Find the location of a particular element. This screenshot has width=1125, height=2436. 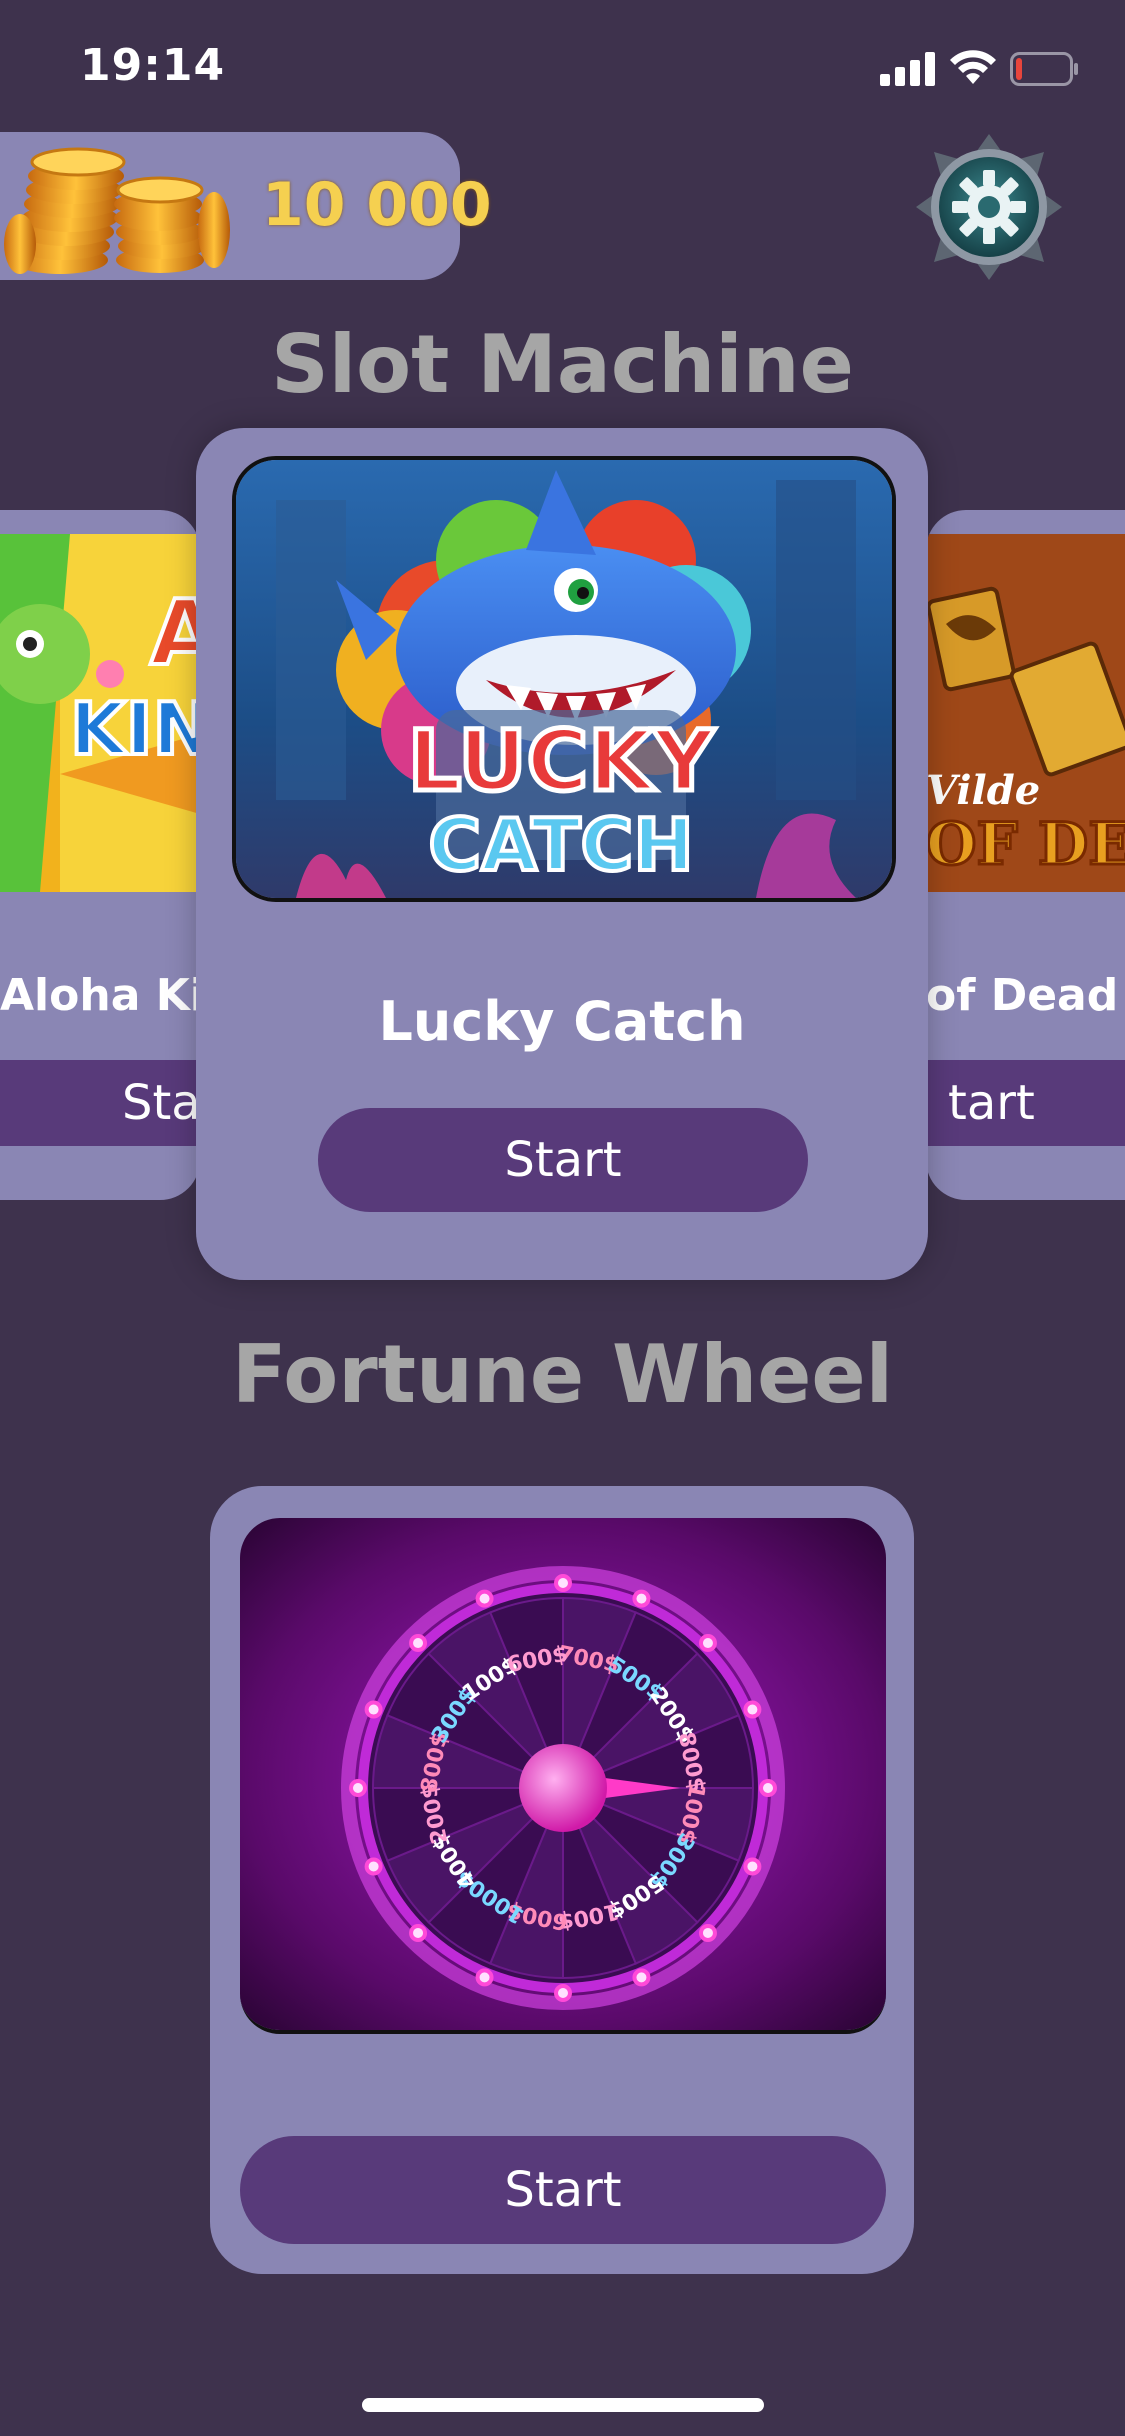

svg-text: LUCKY is located at coordinates (561, 761).